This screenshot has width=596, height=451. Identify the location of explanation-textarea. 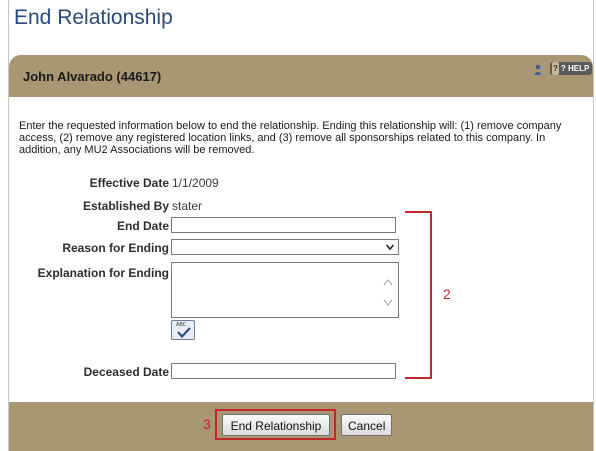
(285, 290).